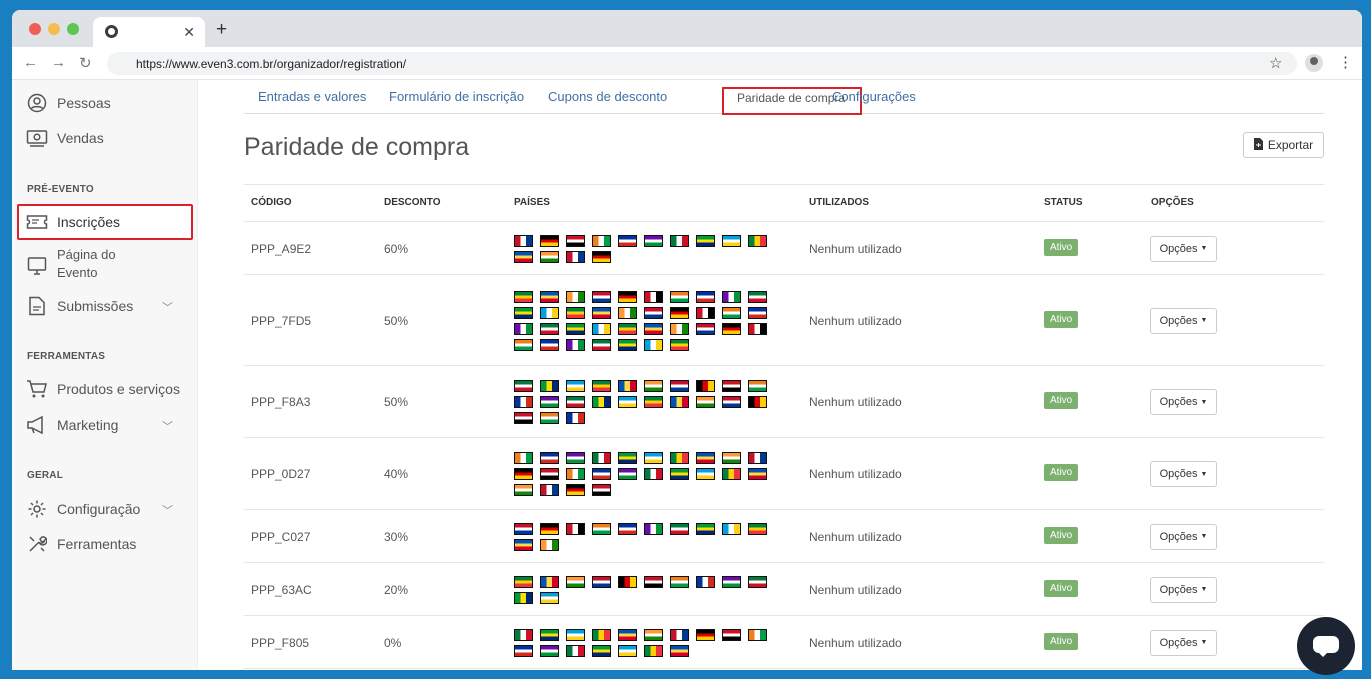  I want to click on close-tab-icon: ✕, so click(189, 32).